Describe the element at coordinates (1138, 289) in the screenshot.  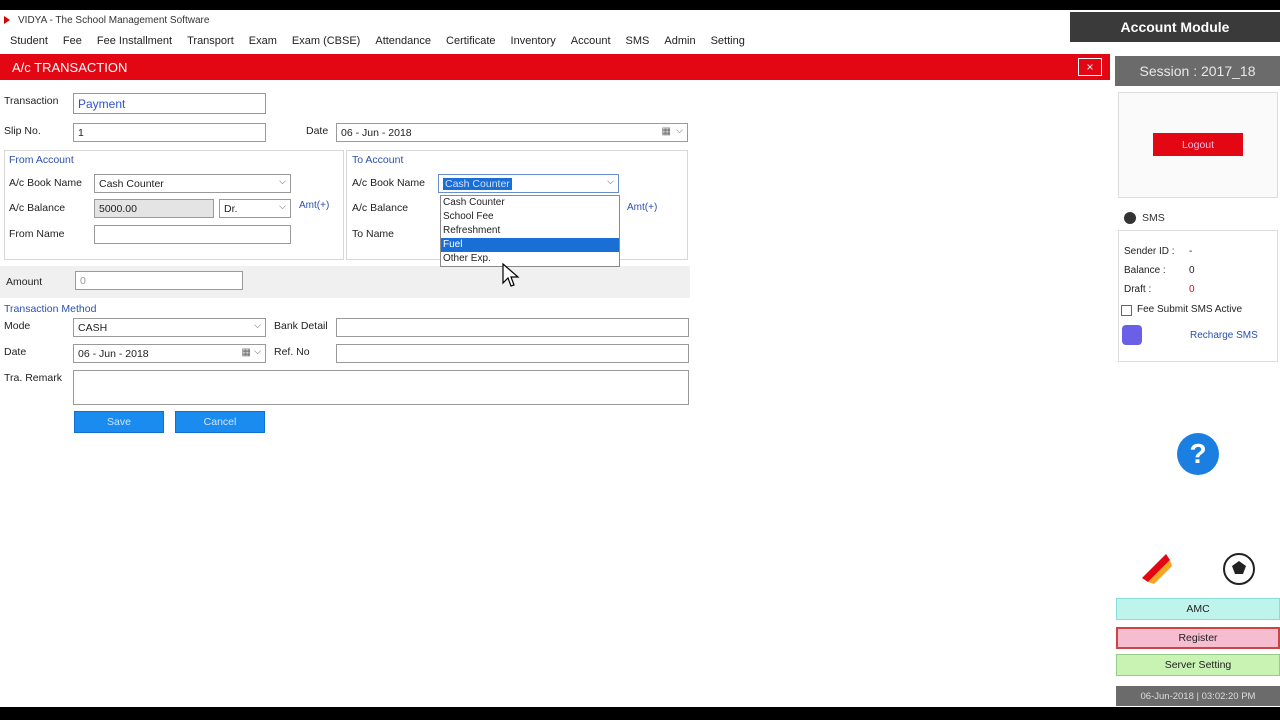
I see `draft-label: Draft :` at that location.